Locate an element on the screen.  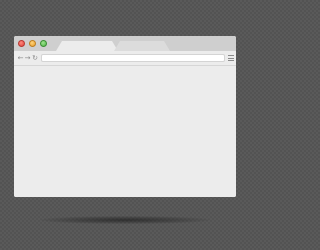
address-bar is located at coordinates (133, 58).